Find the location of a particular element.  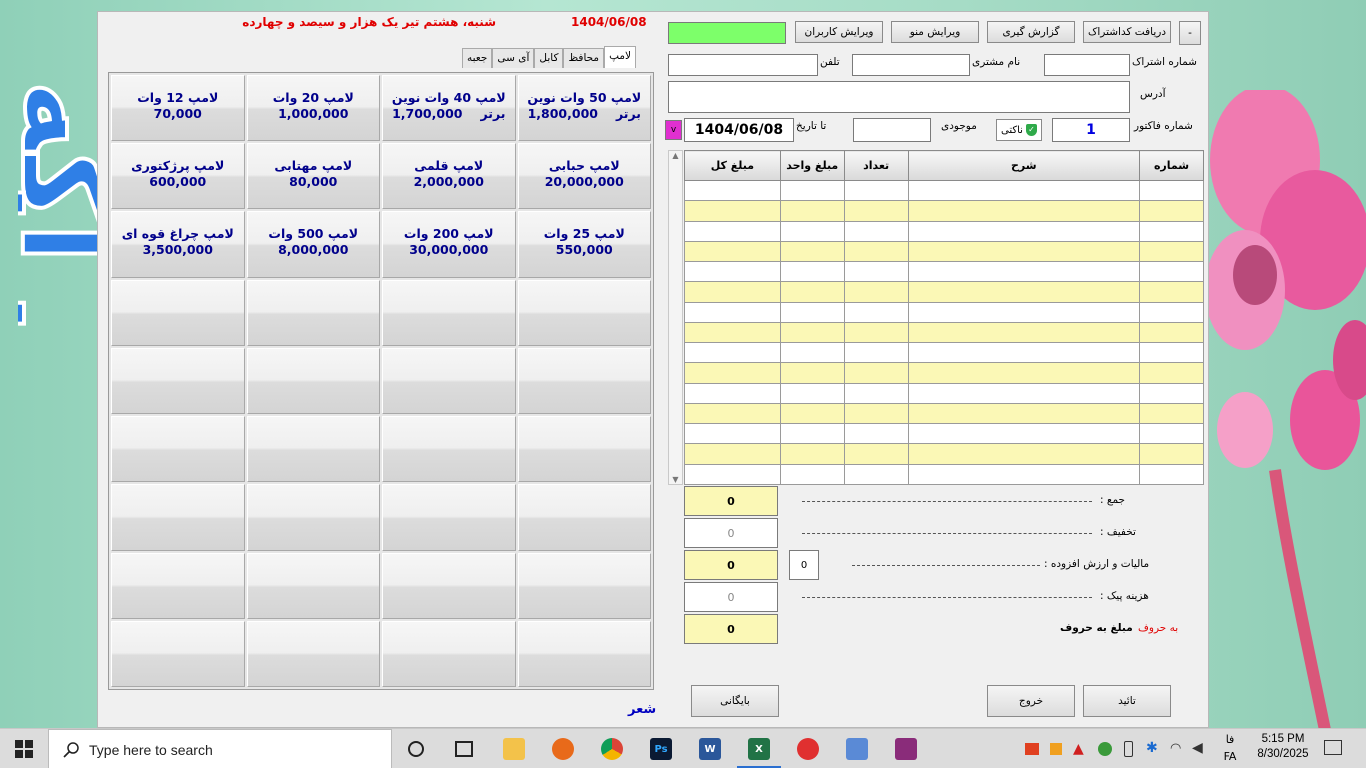

to-date-input: 1404/06/08 is located at coordinates (739, 130).